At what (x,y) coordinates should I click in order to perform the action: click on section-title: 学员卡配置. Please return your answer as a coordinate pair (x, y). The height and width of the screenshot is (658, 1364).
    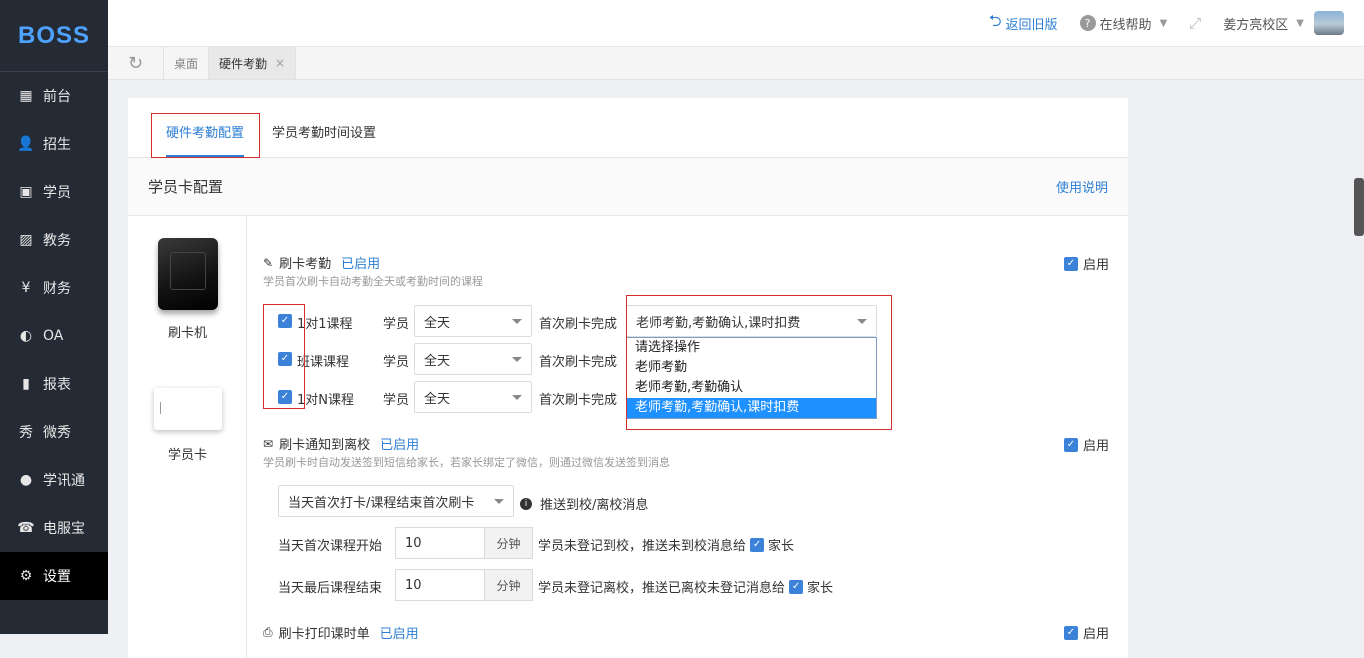
    Looking at the image, I should click on (186, 187).